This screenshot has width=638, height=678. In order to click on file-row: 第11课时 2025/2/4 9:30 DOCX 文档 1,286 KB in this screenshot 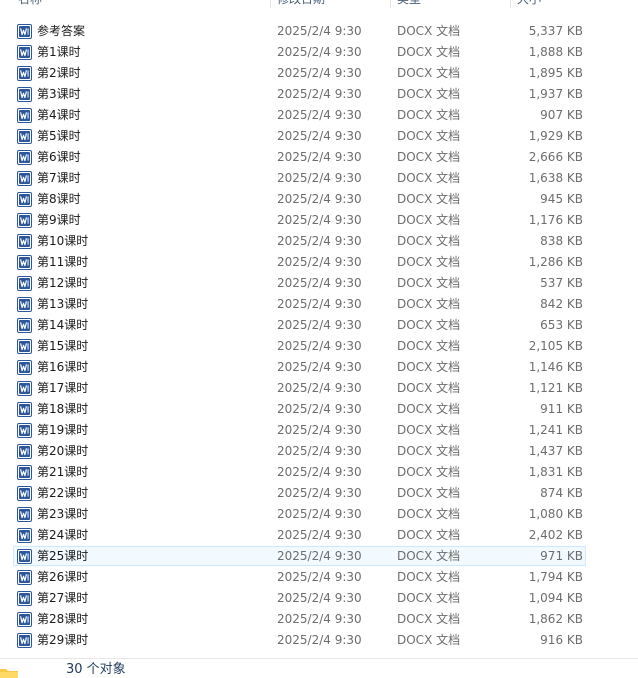, I will do `click(319, 262)`.